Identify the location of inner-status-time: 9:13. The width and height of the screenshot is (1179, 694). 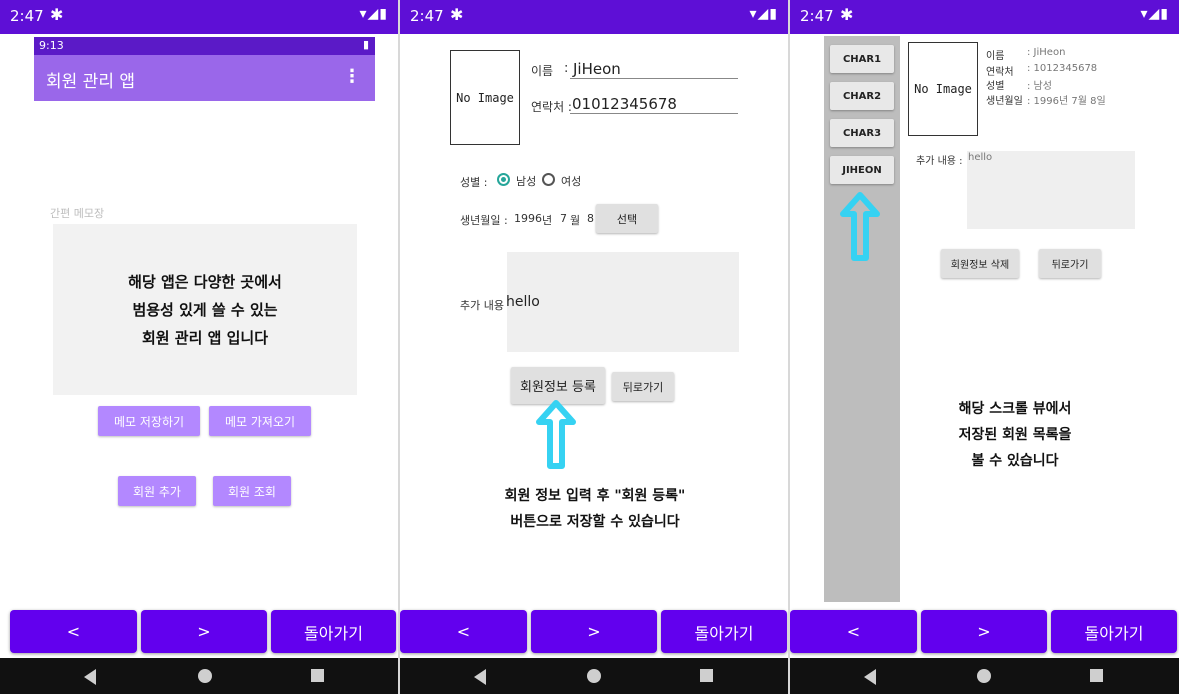
(51, 45).